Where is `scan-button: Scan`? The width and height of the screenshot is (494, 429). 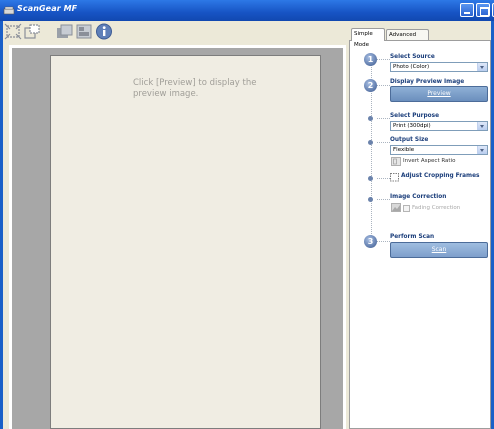 scan-button: Scan is located at coordinates (439, 250).